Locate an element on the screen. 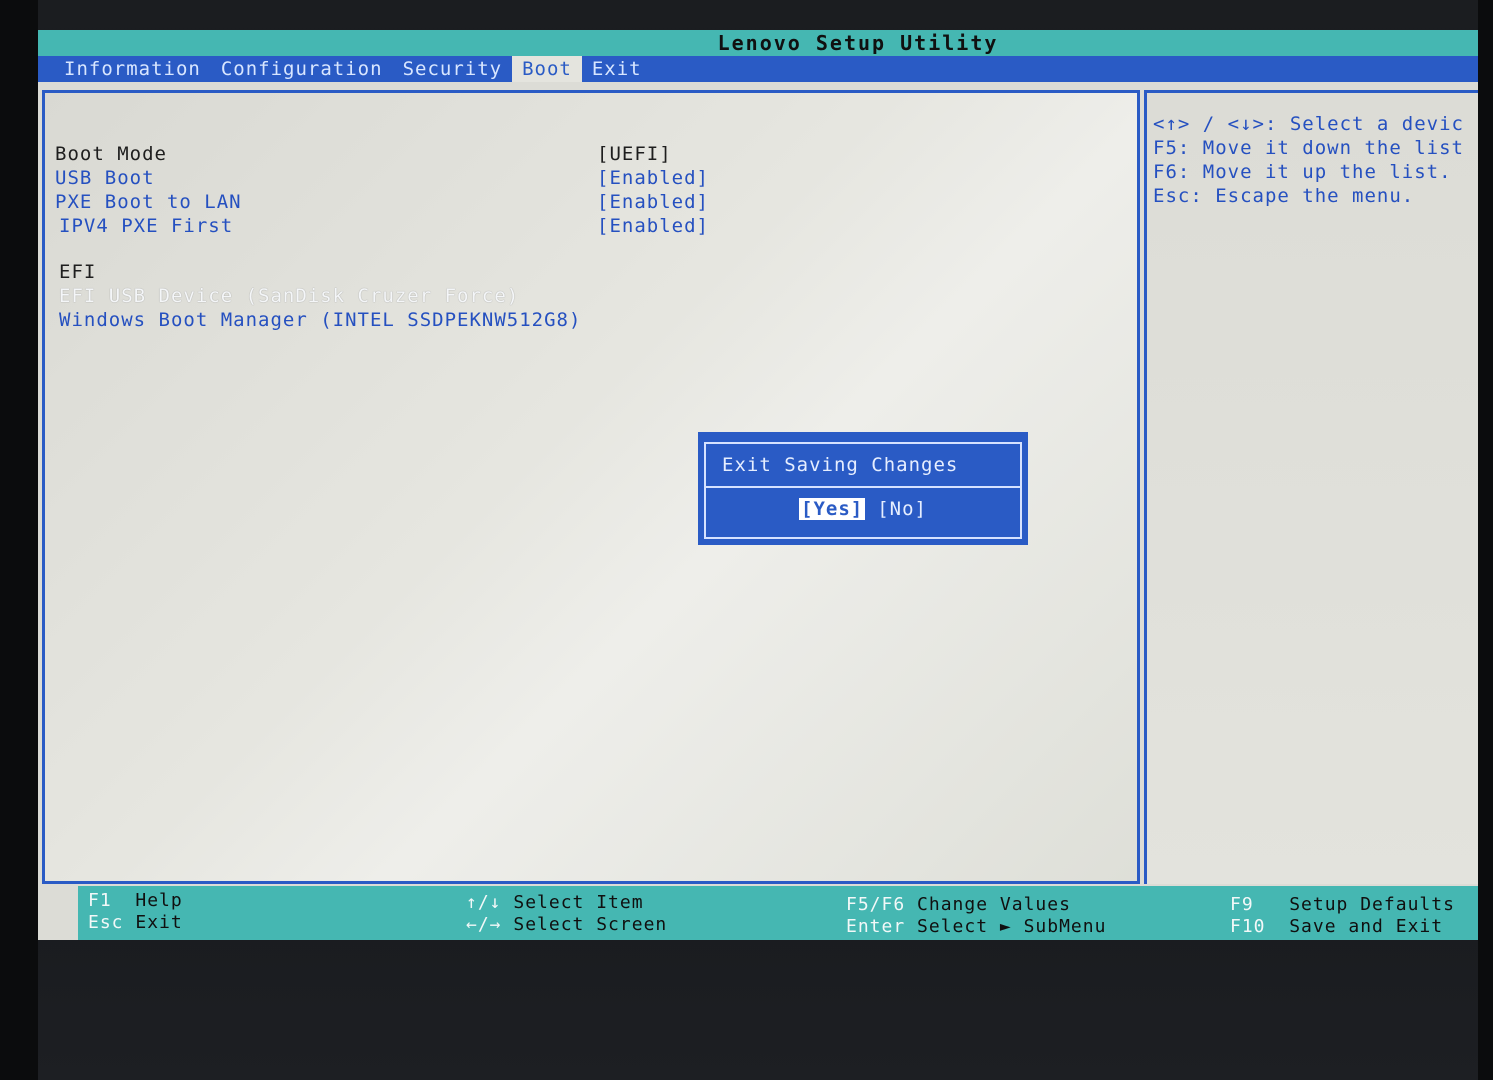 Image resolution: width=1493 pixels, height=1080 pixels. dialog-buttons: [Yes] [No] is located at coordinates (863, 509).